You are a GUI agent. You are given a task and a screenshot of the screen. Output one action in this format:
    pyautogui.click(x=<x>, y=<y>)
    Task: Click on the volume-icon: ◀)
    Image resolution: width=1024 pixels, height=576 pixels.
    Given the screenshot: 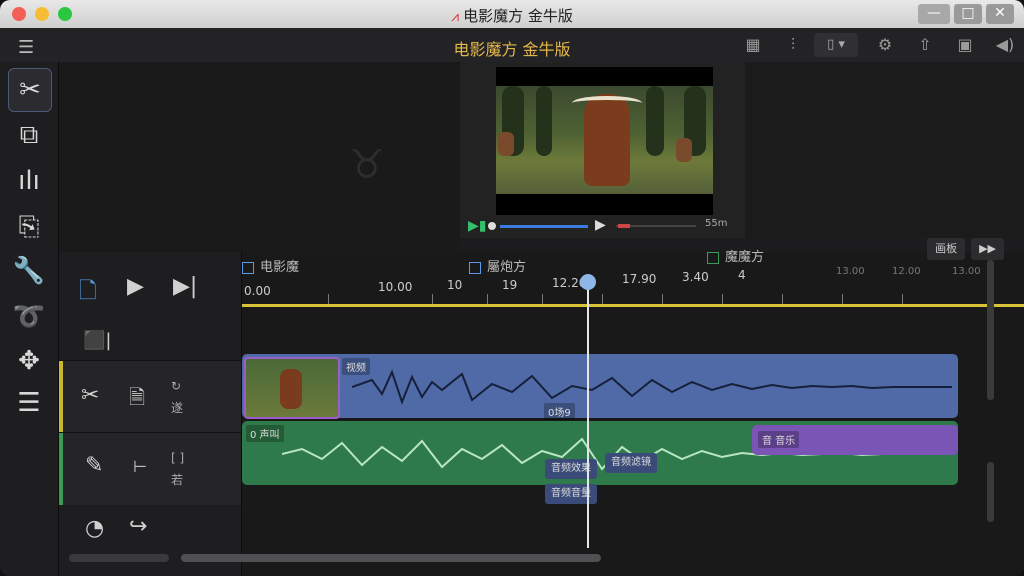 What is the action you would take?
    pyautogui.click(x=1005, y=45)
    